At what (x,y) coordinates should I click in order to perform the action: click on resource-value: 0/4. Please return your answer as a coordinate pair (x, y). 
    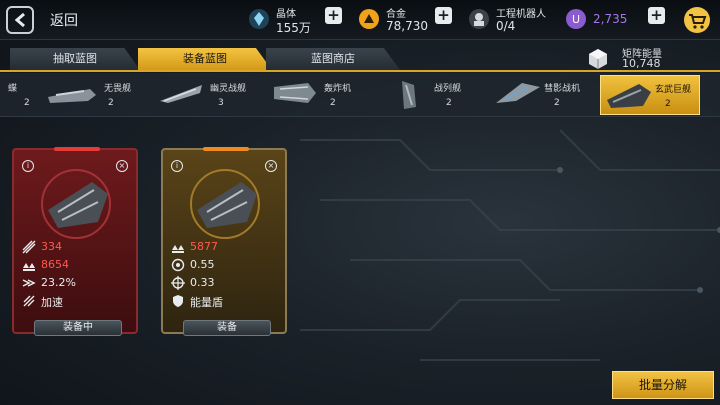
    Looking at the image, I should click on (506, 26).